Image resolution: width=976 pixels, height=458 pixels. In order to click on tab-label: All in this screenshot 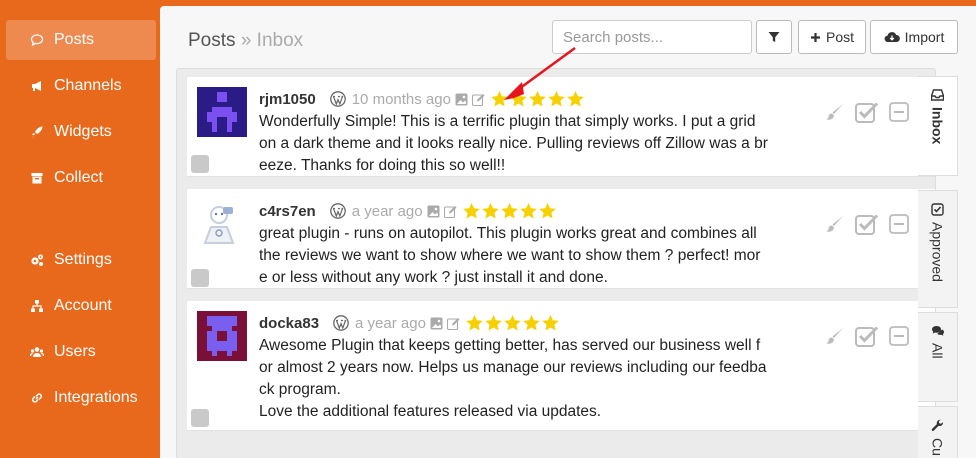, I will do `click(937, 351)`.